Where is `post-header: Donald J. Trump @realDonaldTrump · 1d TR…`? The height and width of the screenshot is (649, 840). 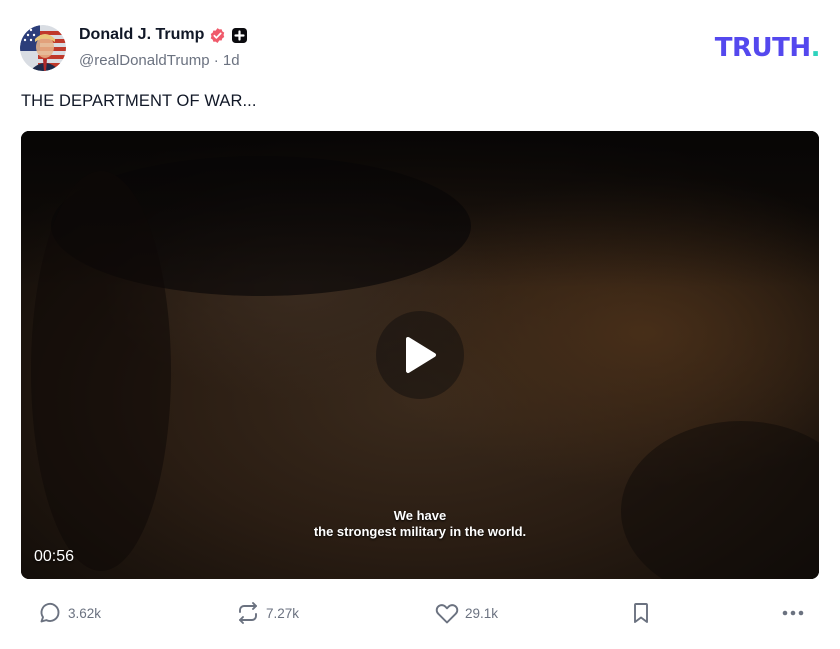
post-header: Donald J. Trump @realDonaldTrump · 1d TR… is located at coordinates (420, 49).